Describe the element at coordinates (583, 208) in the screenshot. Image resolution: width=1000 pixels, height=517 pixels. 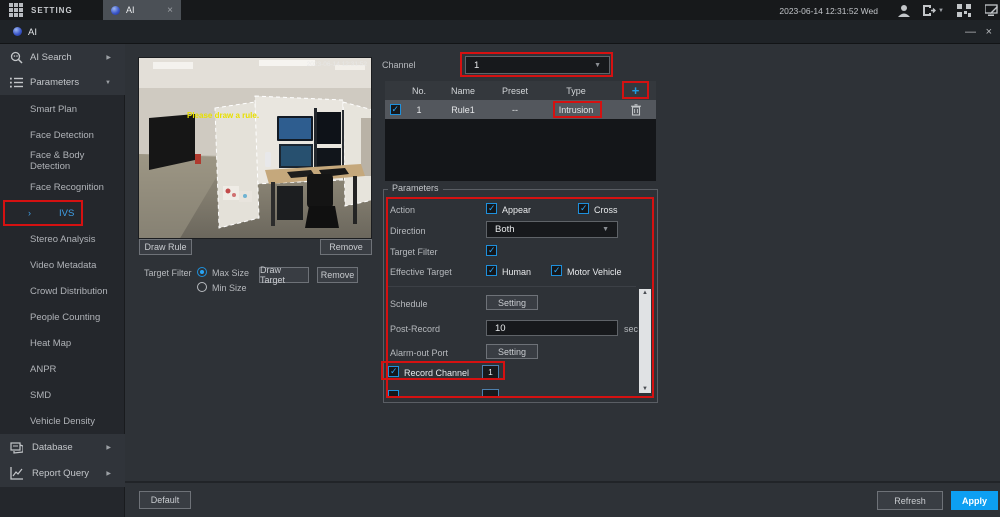
I see `cross-checkbox` at that location.